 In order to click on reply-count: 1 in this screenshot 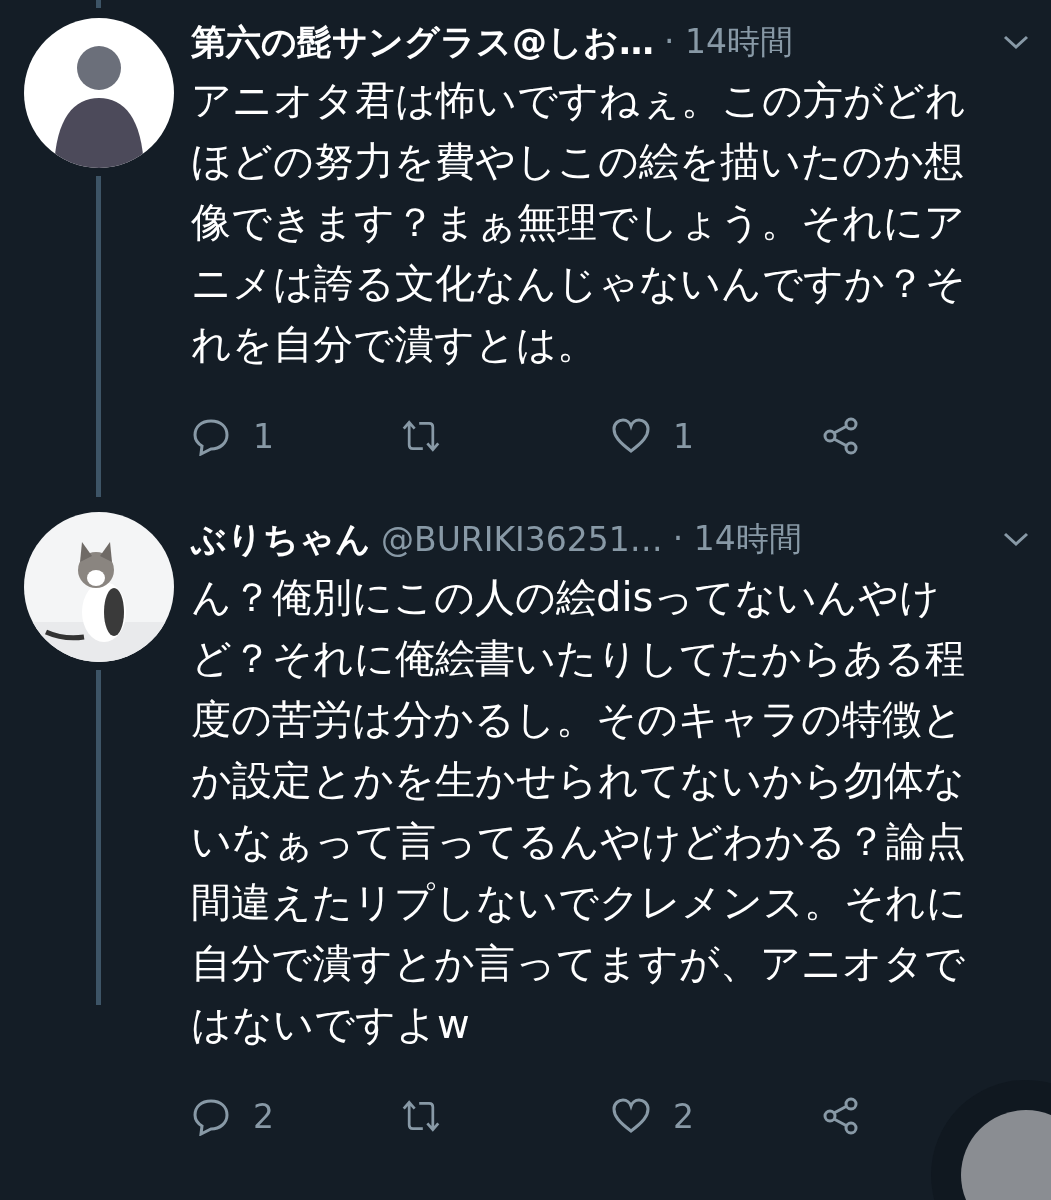, I will do `click(263, 436)`.